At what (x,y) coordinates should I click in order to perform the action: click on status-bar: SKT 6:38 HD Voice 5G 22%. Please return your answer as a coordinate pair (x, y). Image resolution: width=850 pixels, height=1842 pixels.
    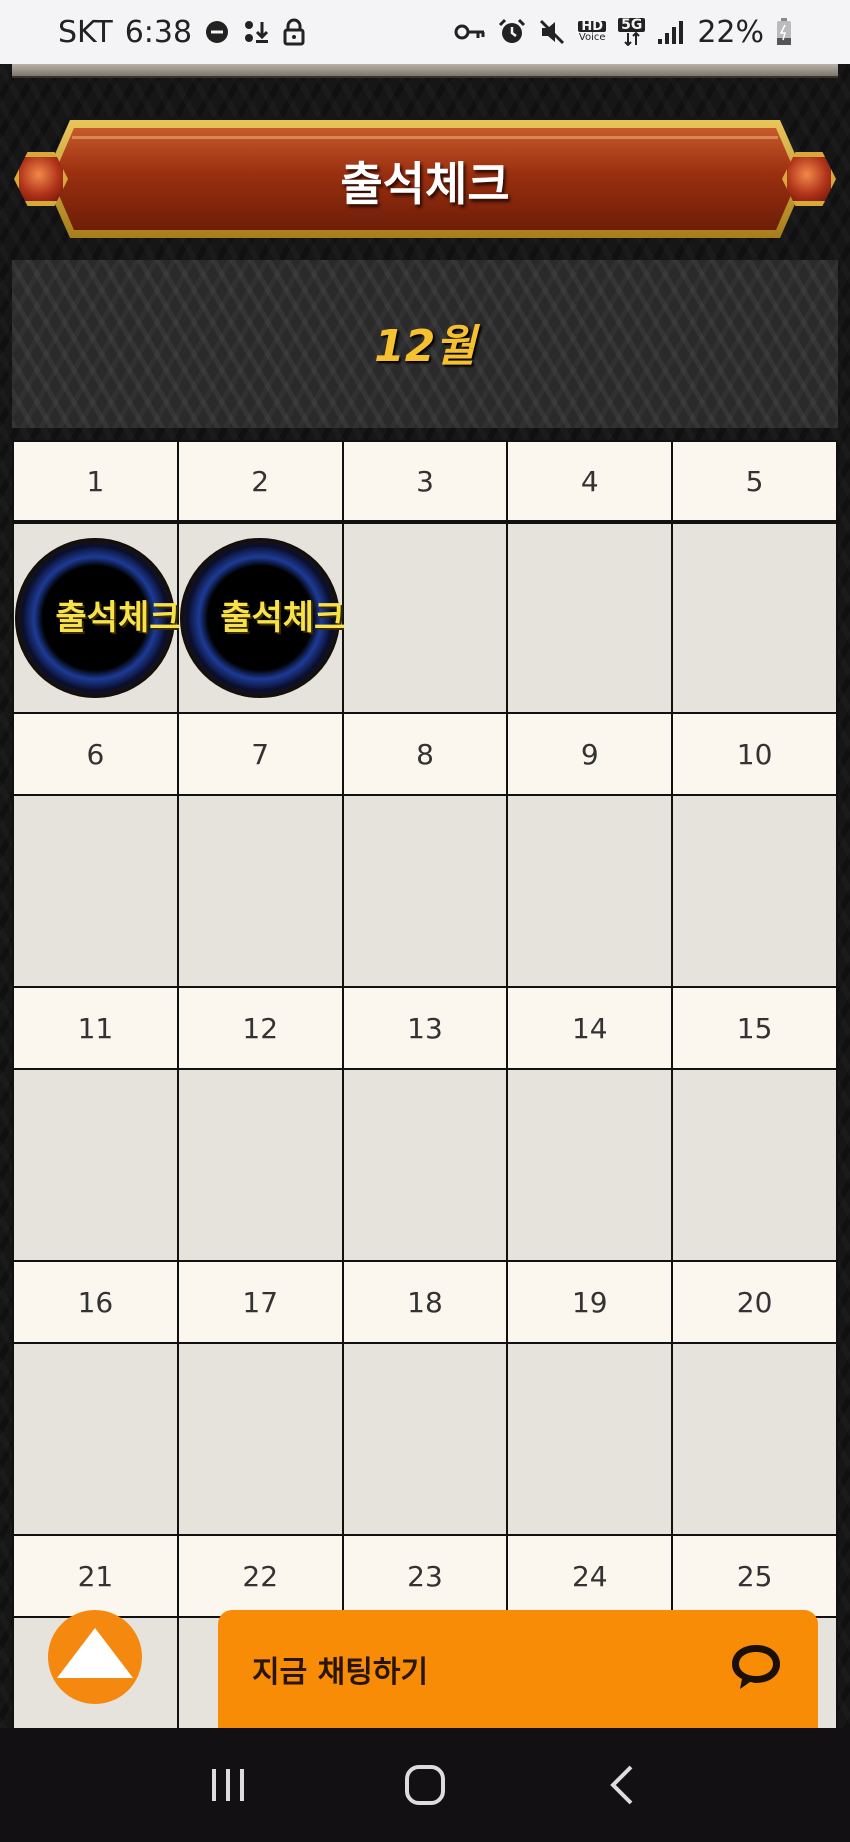
    Looking at the image, I should click on (425, 32).